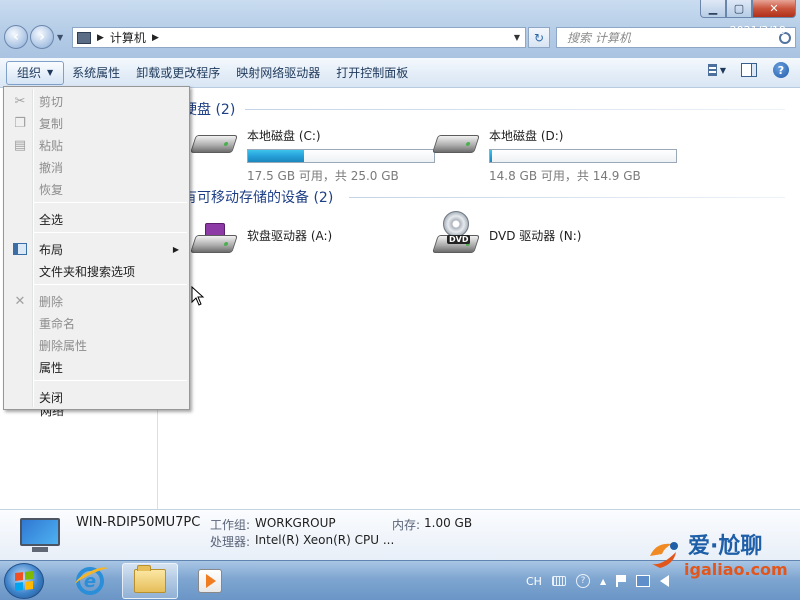 The height and width of the screenshot is (600, 800). I want to click on drive-a: 软盘驱动器 (A:), so click(261, 240).